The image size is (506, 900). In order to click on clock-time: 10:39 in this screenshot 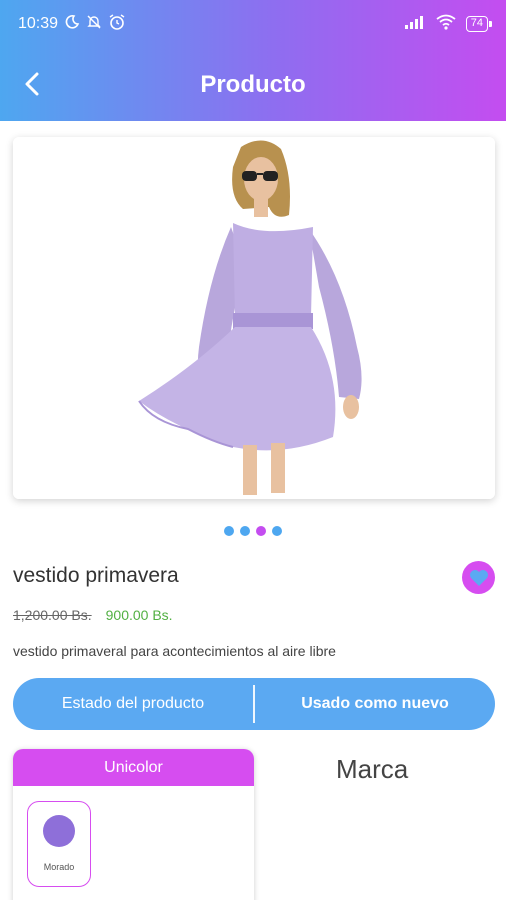, I will do `click(38, 23)`.